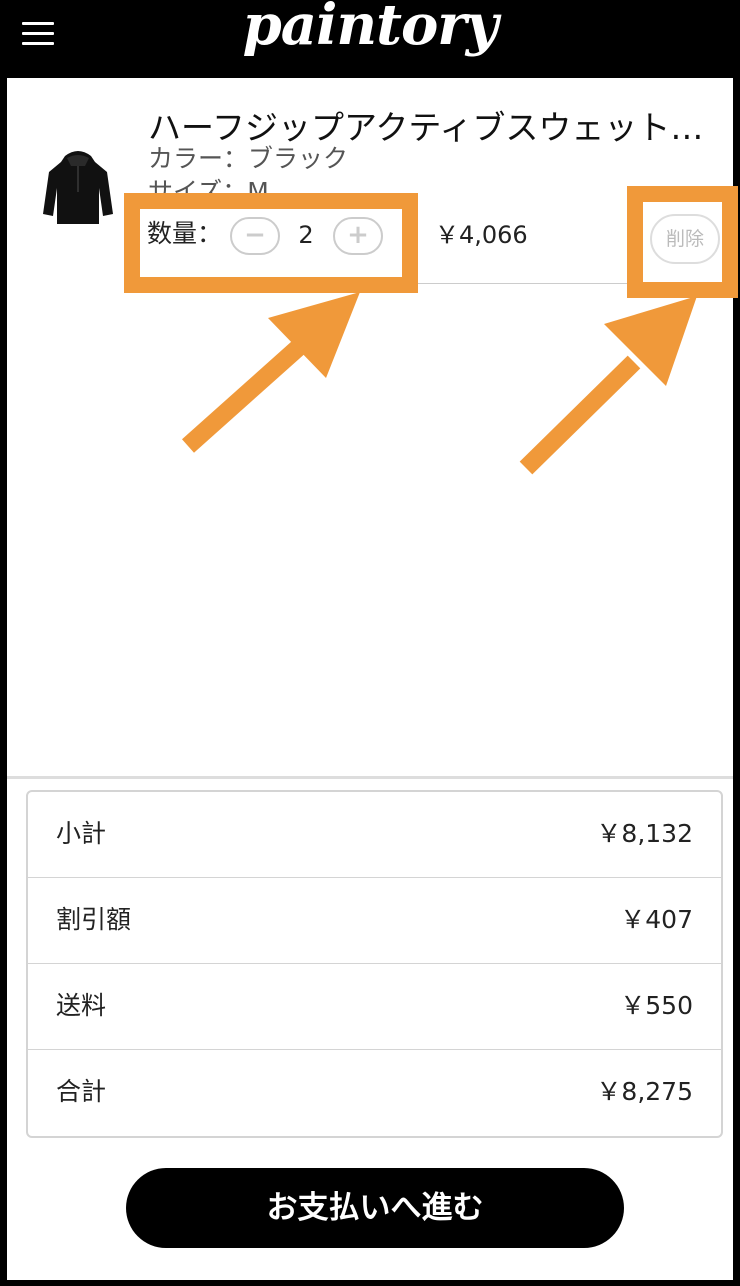 The height and width of the screenshot is (1286, 740). I want to click on arrow-icon-quantity, so click(271, 372).